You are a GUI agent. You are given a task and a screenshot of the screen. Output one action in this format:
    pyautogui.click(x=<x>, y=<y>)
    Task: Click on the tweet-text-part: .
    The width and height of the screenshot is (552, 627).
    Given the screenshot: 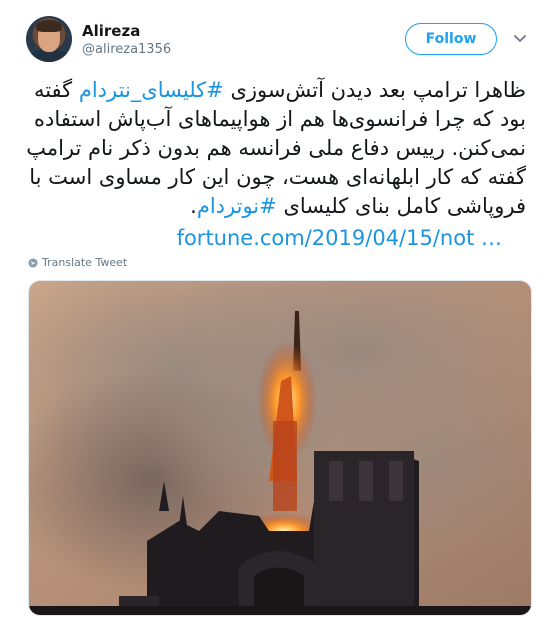 What is the action you would take?
    pyautogui.click(x=193, y=206)
    